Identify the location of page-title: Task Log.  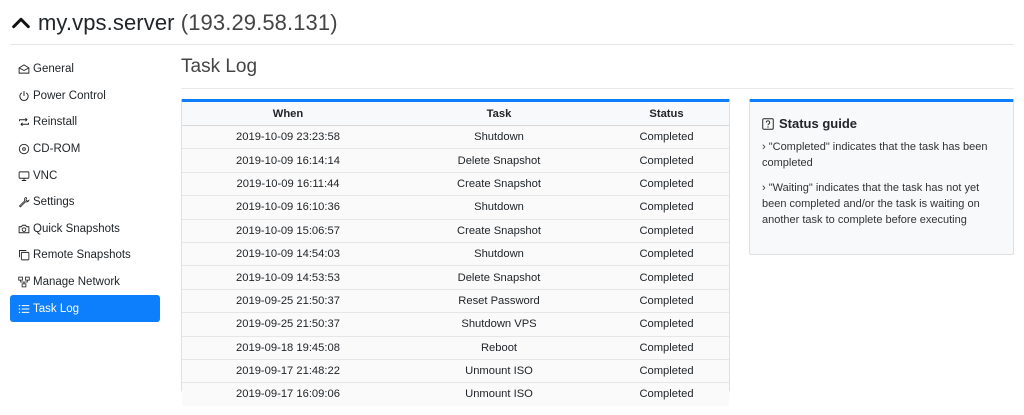
(219, 66).